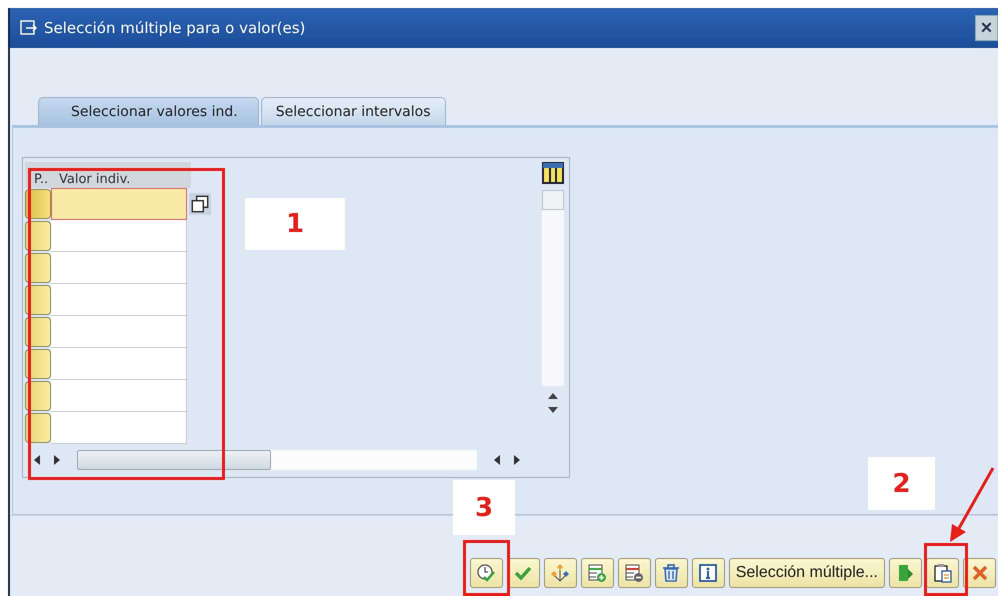 This screenshot has width=998, height=596. I want to click on diamonds-icon, so click(560, 573).